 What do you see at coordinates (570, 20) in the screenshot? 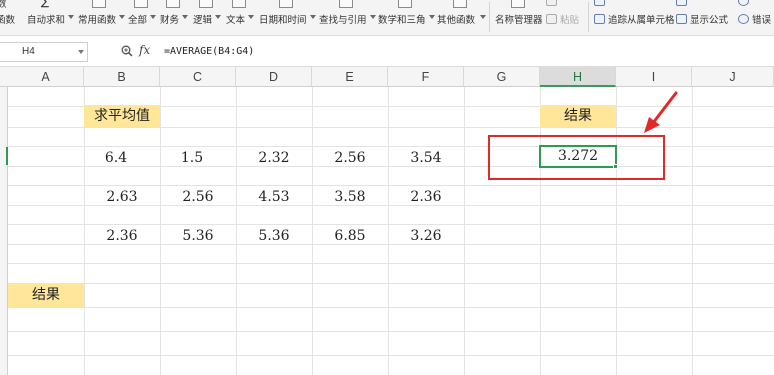
I see `paste-label: 粘贴` at bounding box center [570, 20].